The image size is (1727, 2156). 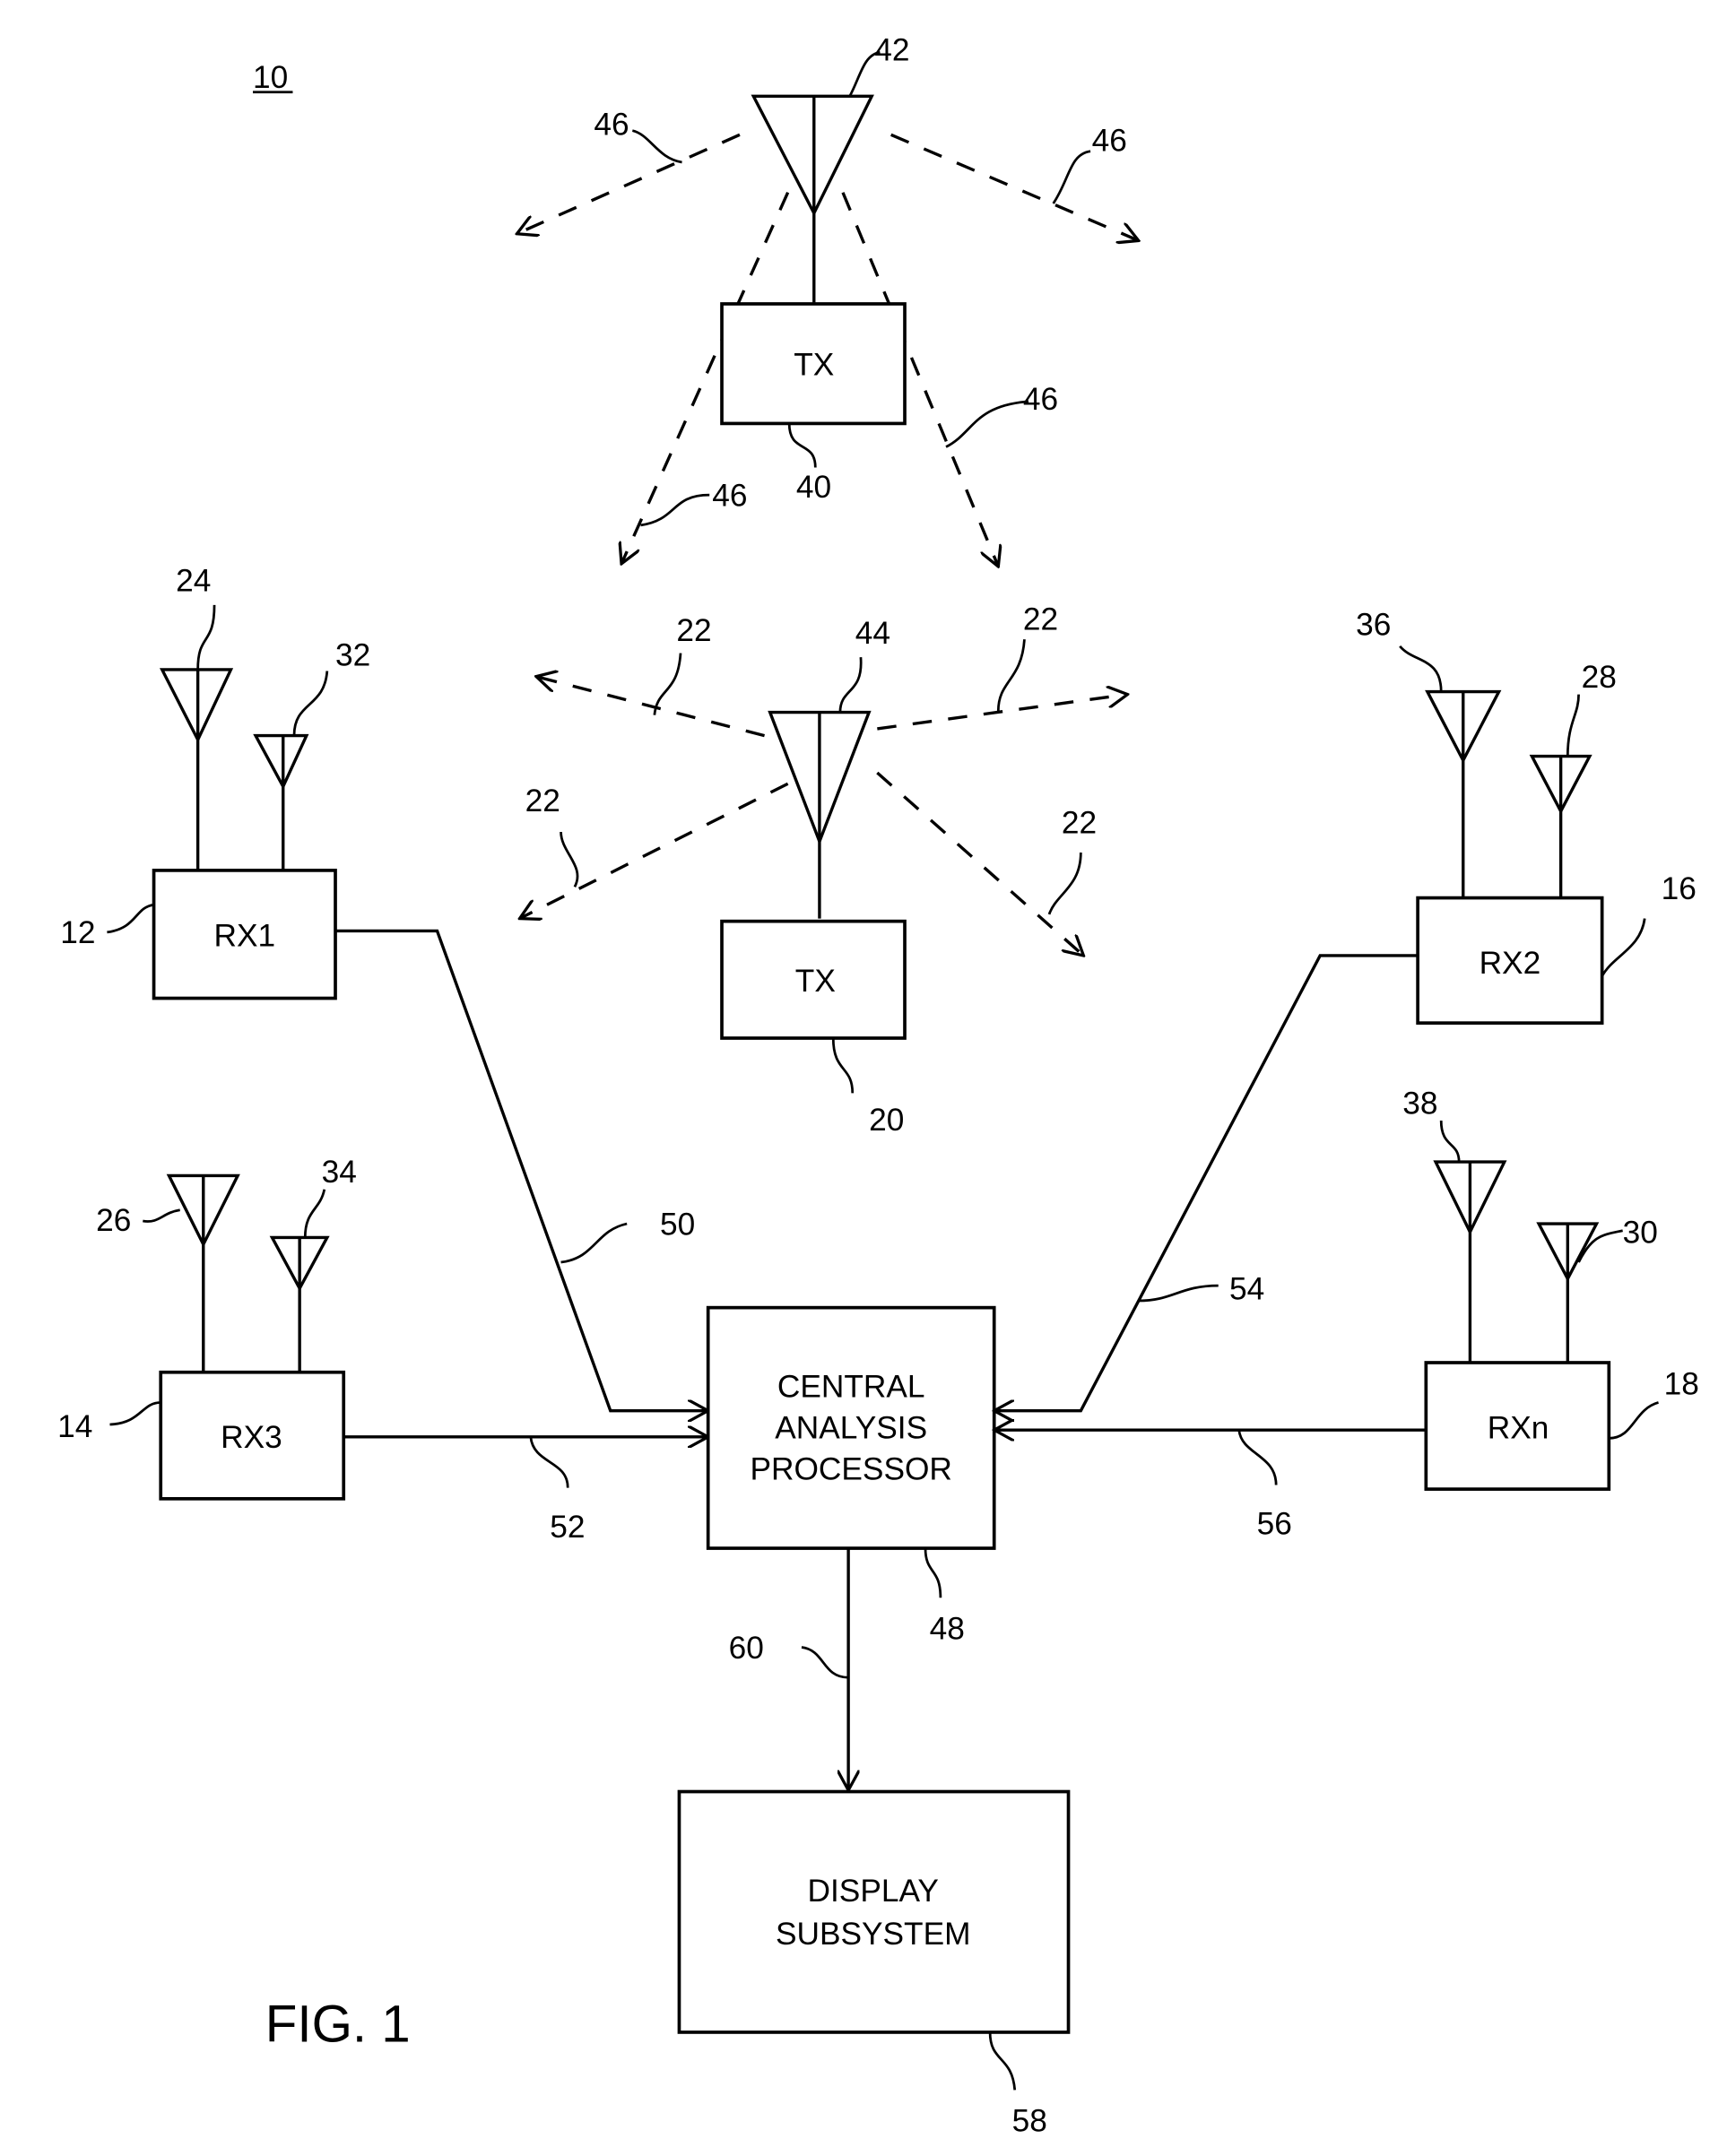 What do you see at coordinates (1029, 2121) in the screenshot?
I see `ref-58: 58` at bounding box center [1029, 2121].